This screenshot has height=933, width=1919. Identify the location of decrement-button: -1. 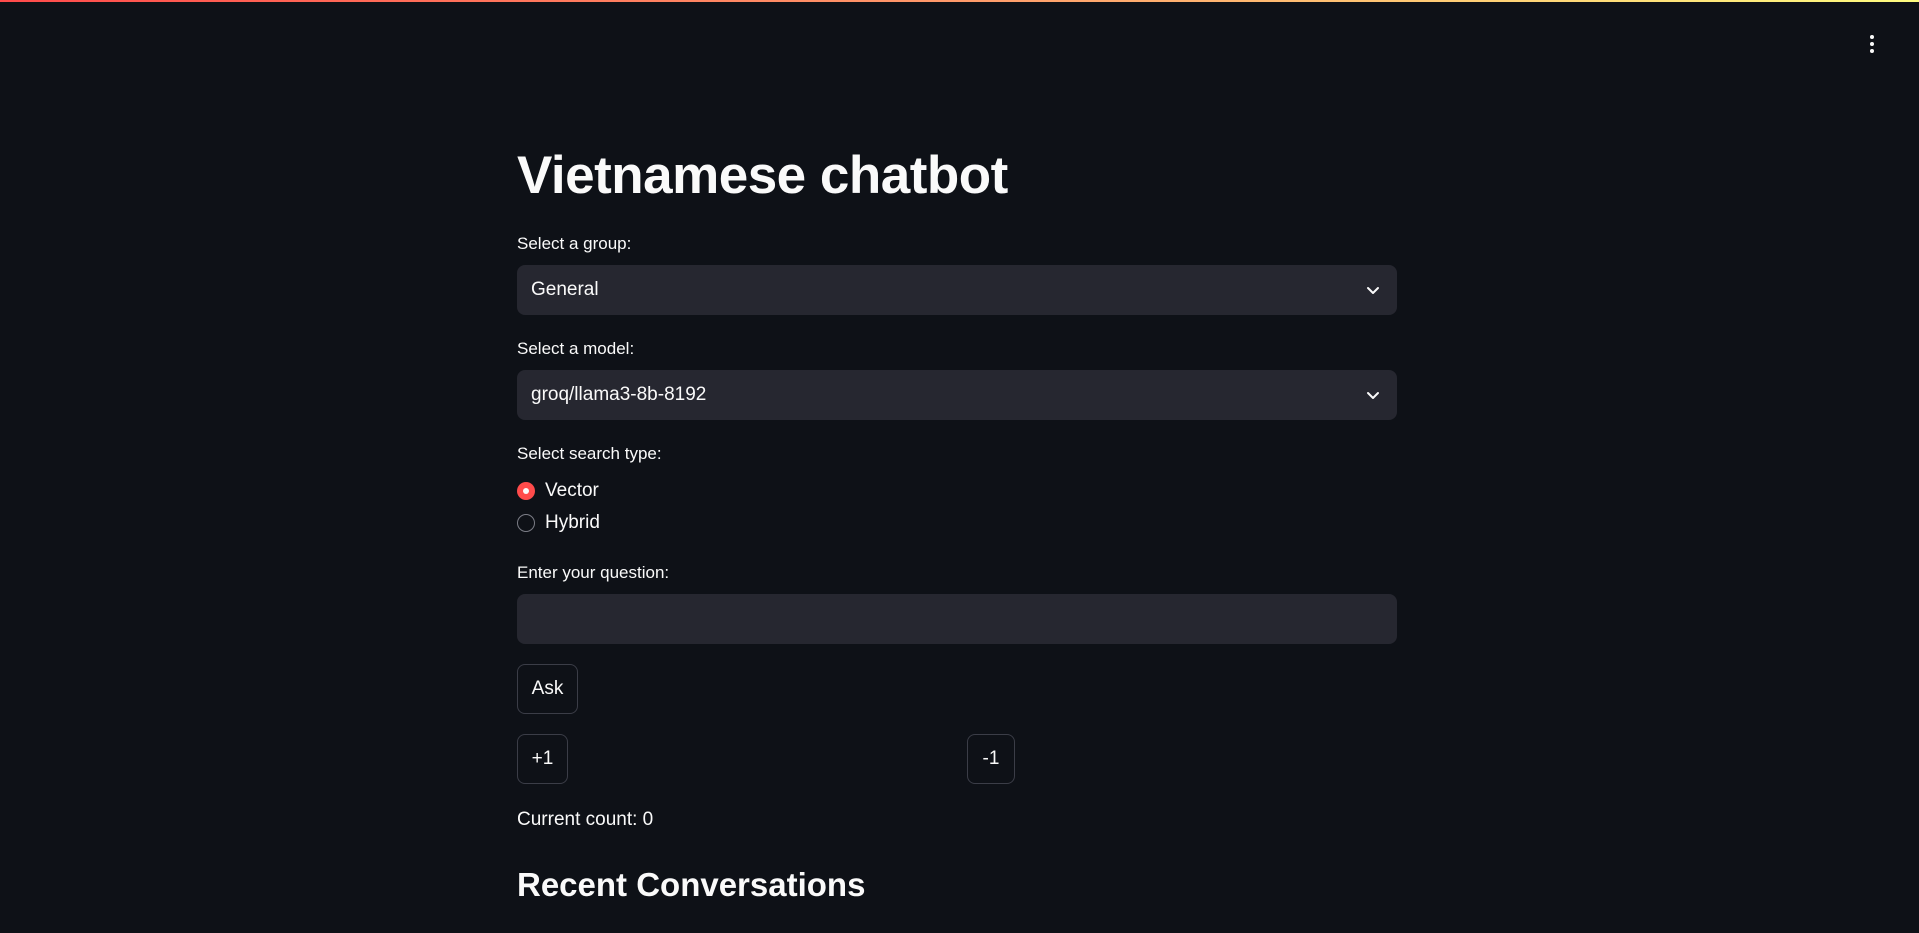
(991, 759).